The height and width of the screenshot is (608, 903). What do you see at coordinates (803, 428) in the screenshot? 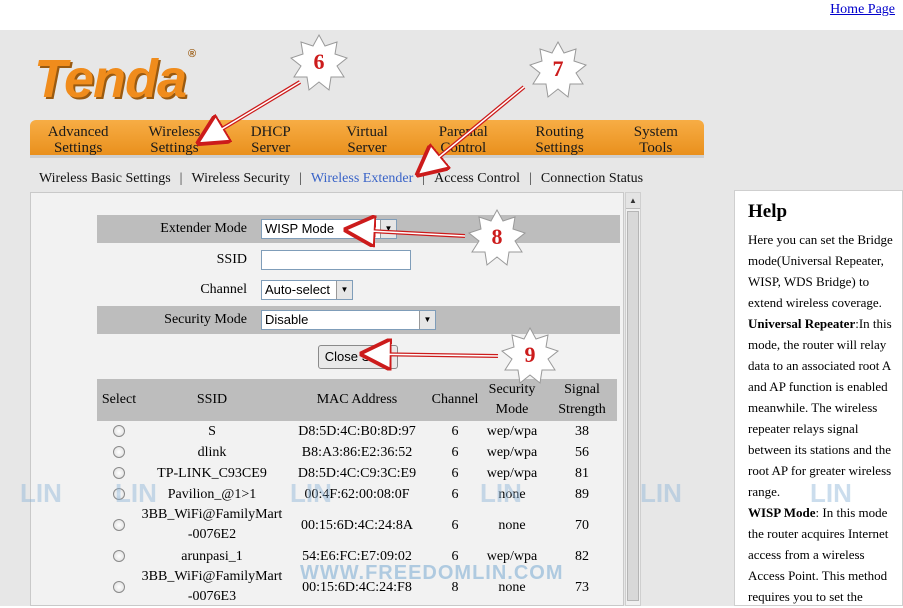
I see `help-line: repeater relays signal` at bounding box center [803, 428].